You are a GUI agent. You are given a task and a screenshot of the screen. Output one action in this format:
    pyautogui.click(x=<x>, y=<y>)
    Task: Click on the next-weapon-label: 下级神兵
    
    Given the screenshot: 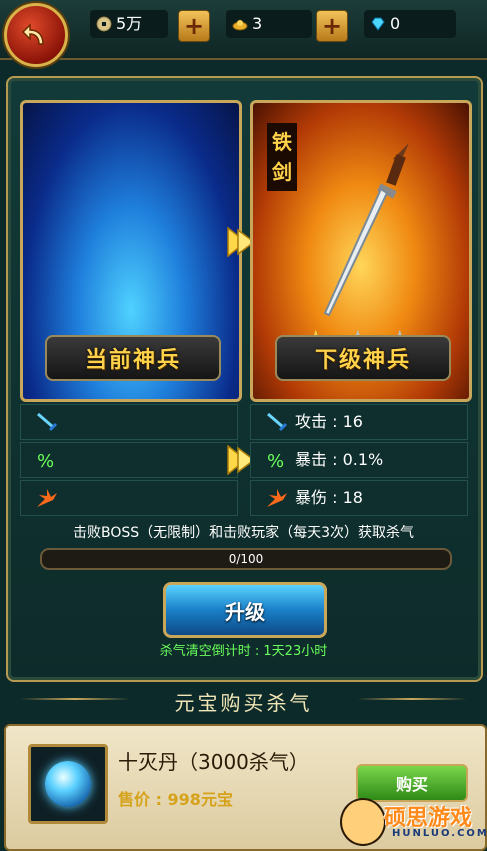 What is the action you would take?
    pyautogui.click(x=362, y=360)
    